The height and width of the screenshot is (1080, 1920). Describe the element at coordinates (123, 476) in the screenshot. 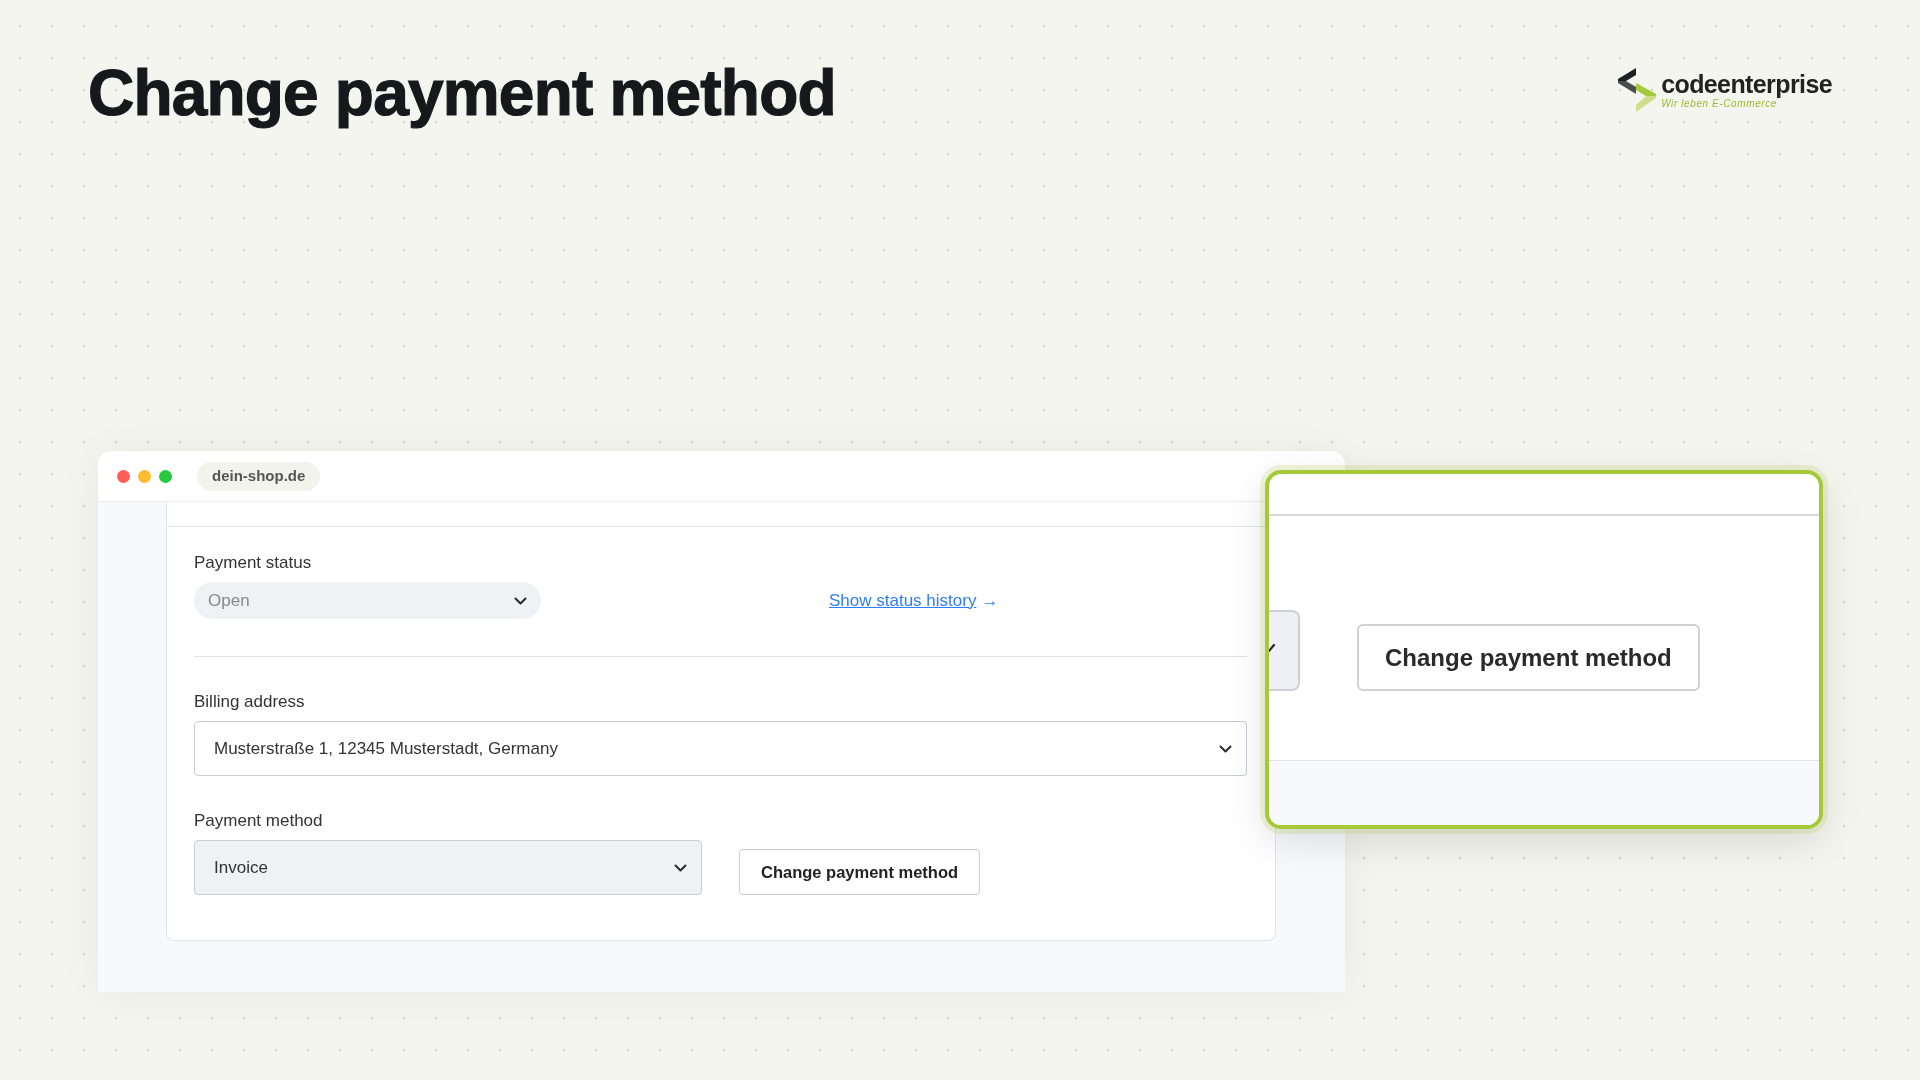

I see `close-window-icon` at that location.